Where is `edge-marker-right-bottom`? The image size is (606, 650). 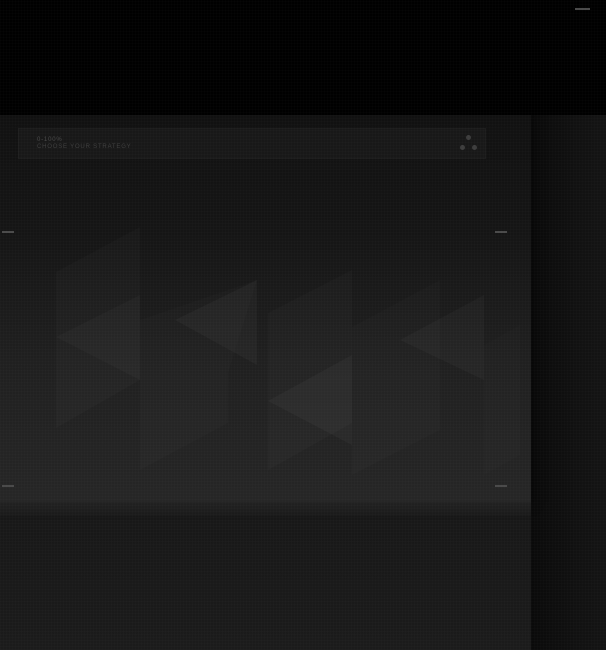 edge-marker-right-bottom is located at coordinates (501, 486).